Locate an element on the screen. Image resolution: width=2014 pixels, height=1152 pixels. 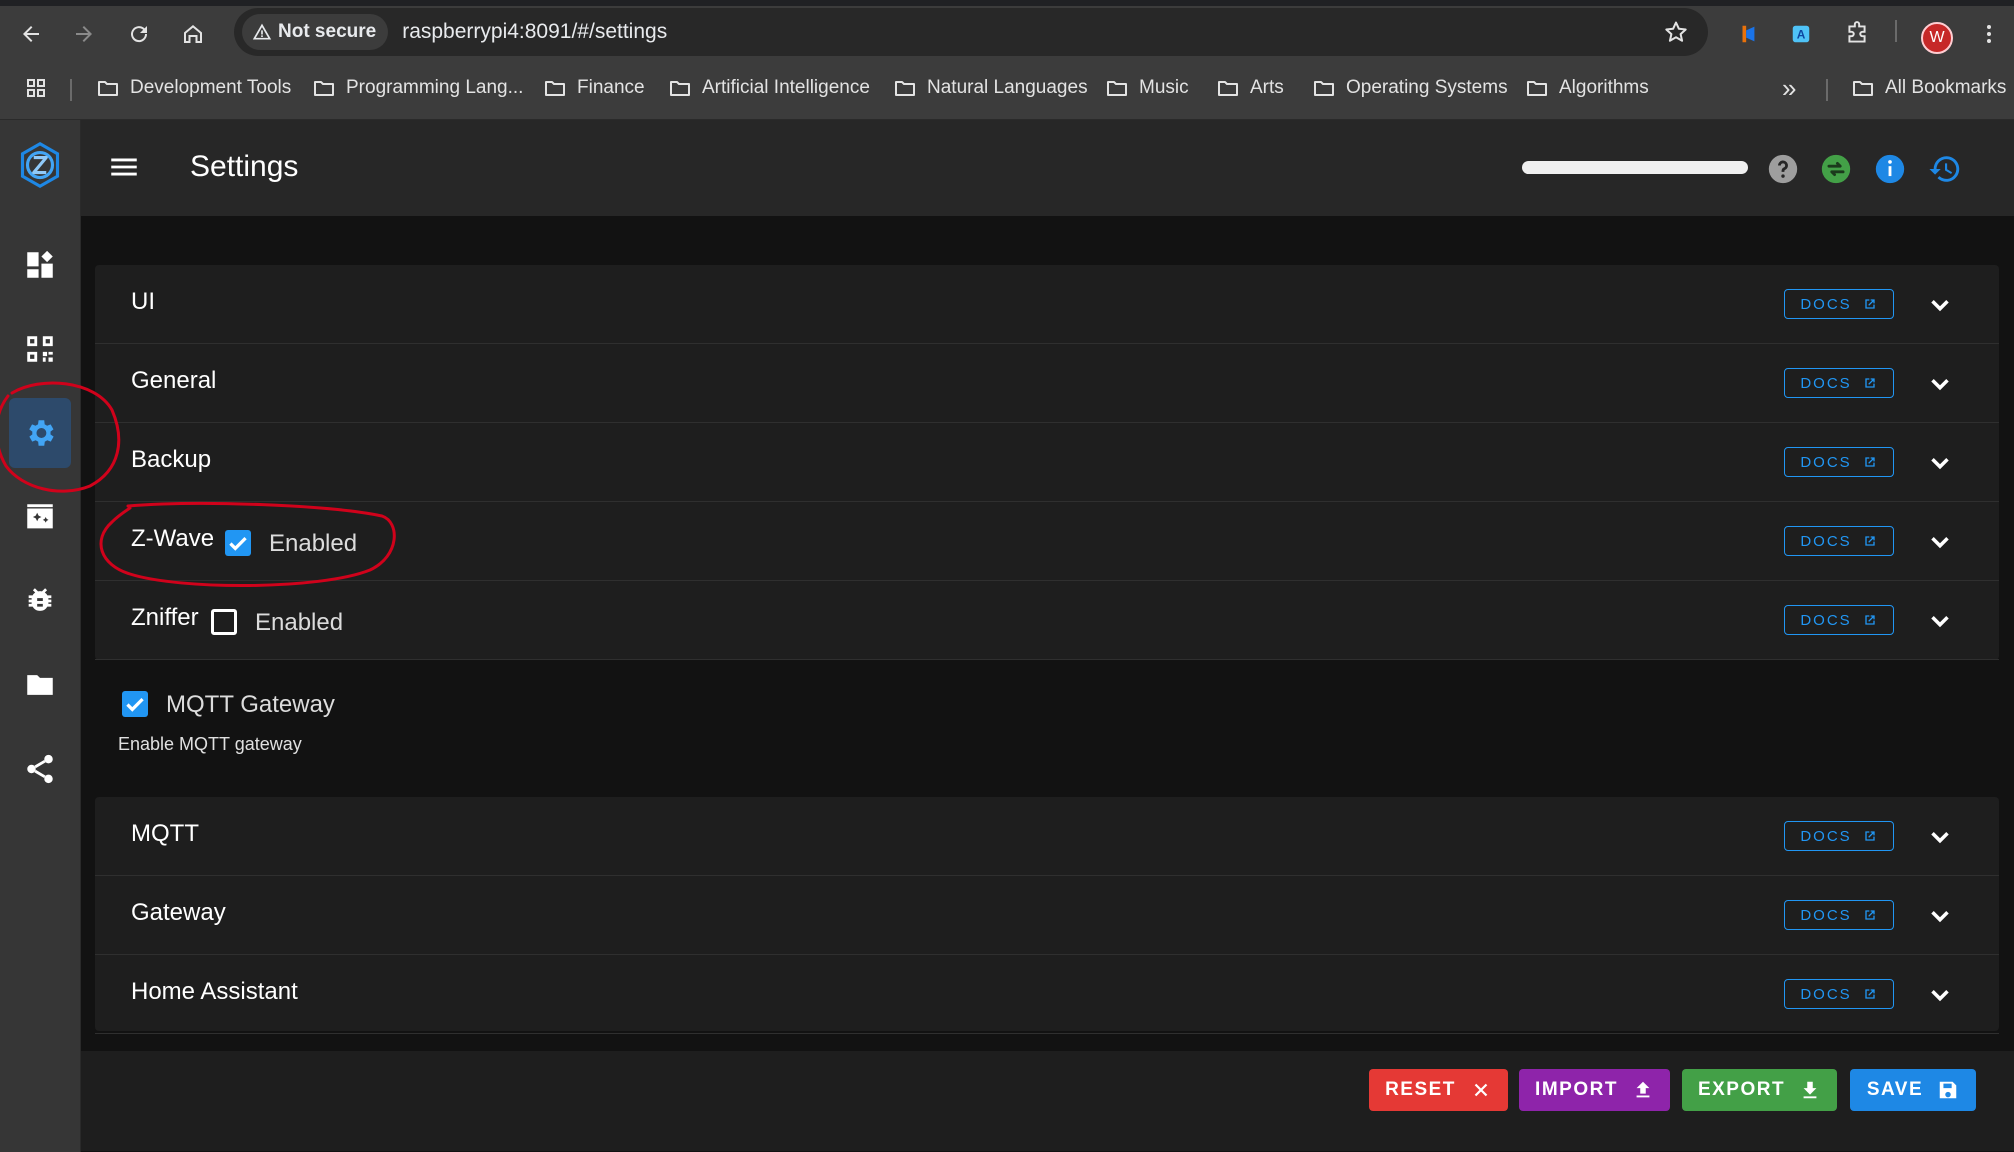
bookmark-folder: Artificial Intelligence is located at coordinates (769, 88).